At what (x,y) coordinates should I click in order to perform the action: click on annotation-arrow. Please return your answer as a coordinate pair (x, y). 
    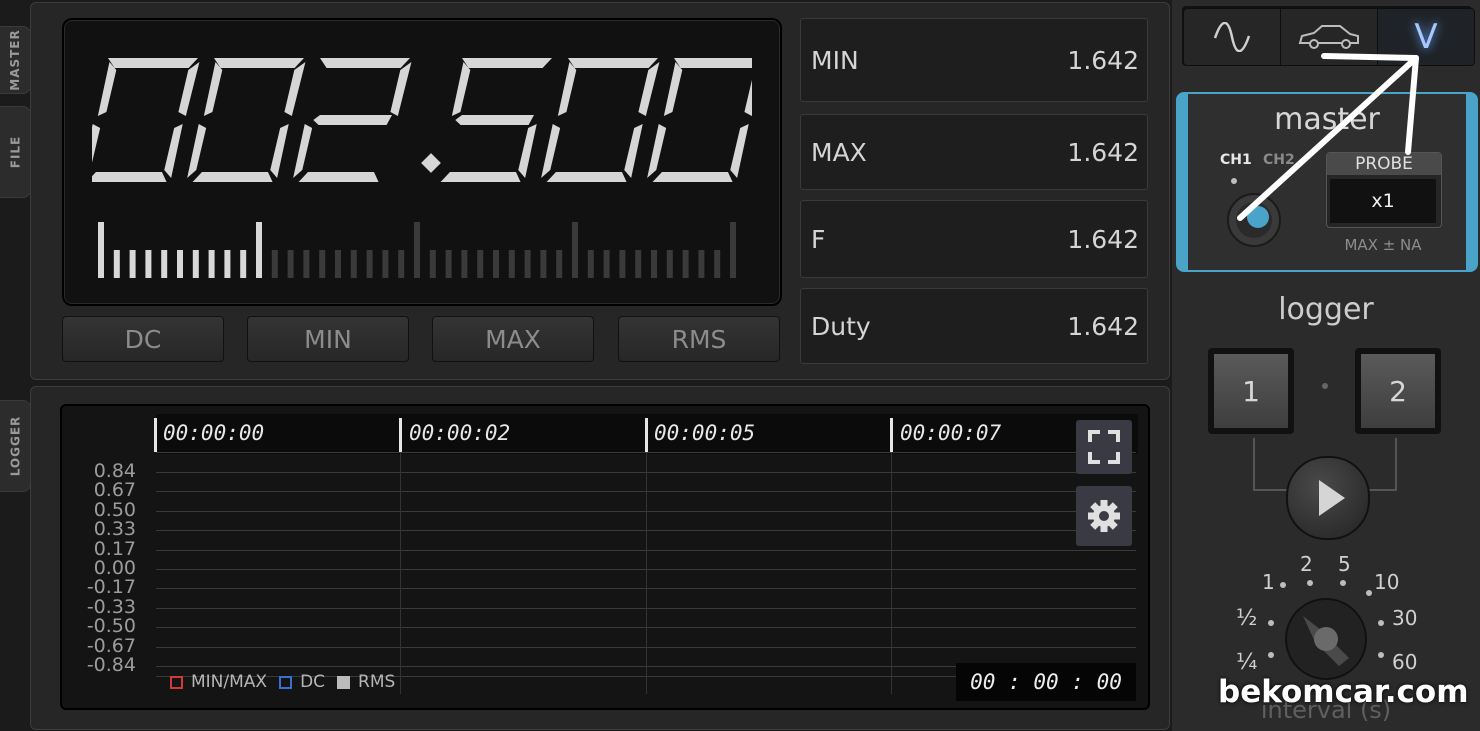
    Looking at the image, I should click on (1328, 137).